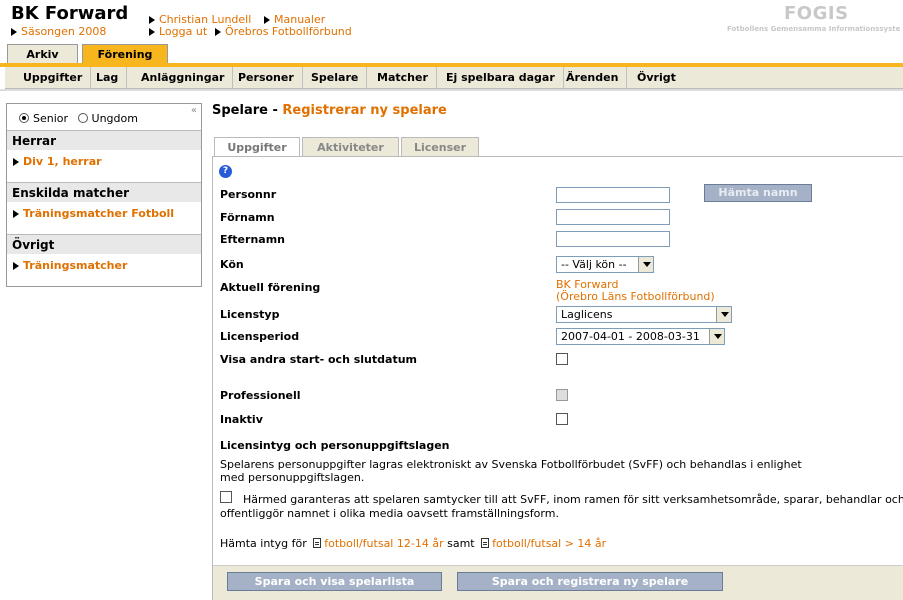  Describe the element at coordinates (613, 195) in the screenshot. I see `personnr-input` at that location.